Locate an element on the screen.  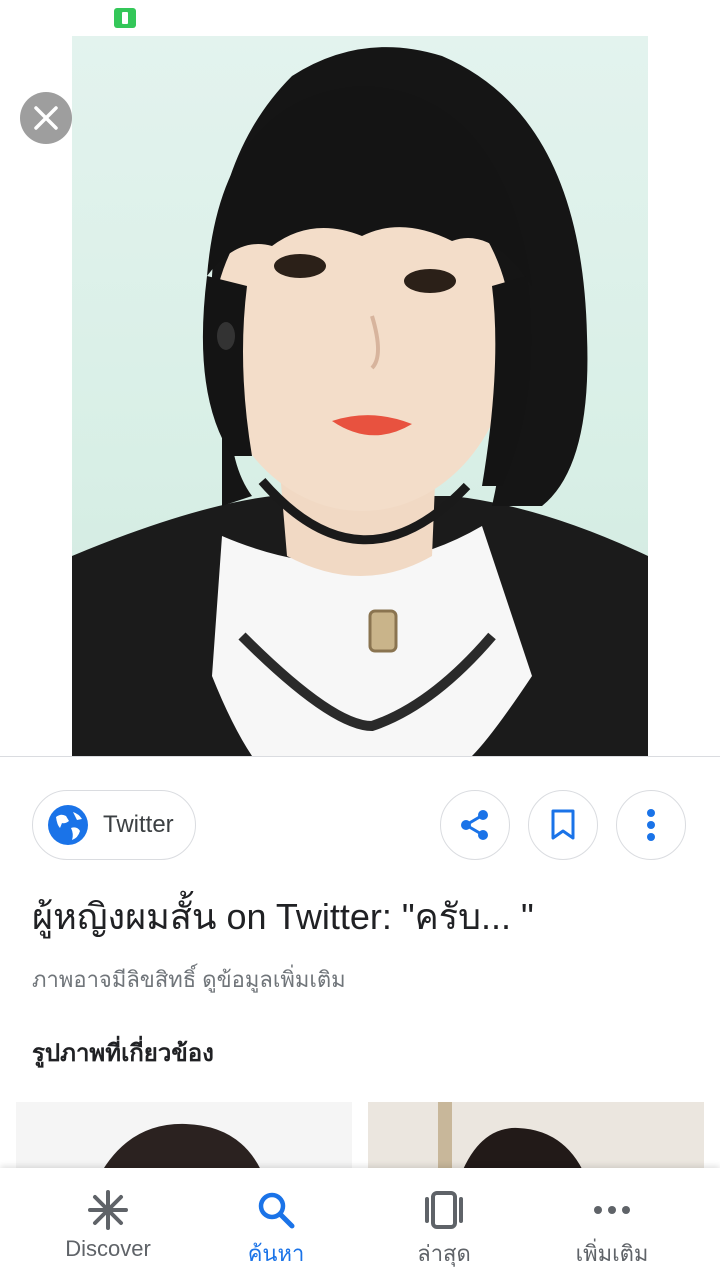
source-chip: Twitter is located at coordinates (114, 825).